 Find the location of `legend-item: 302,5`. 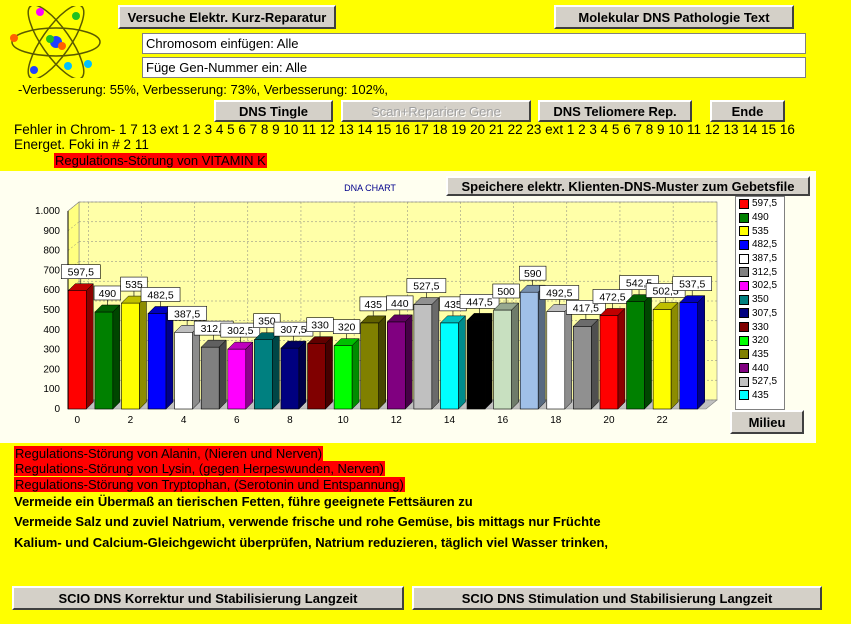

legend-item: 302,5 is located at coordinates (760, 286).